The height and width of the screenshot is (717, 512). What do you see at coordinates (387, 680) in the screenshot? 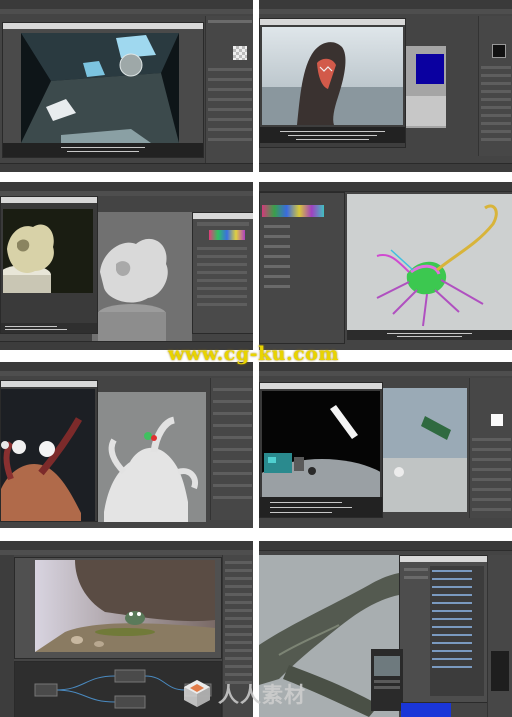
I see `small-render-window` at bounding box center [387, 680].